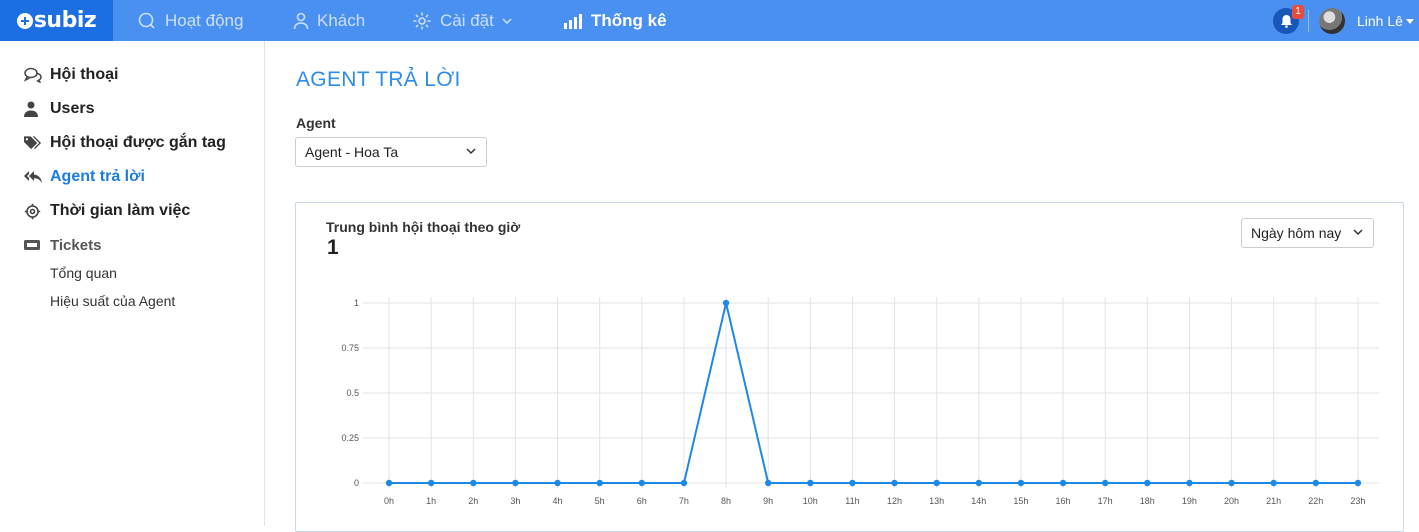  What do you see at coordinates (352, 152) in the screenshot?
I see `agent-select-value: Agent - Hoa Ta` at bounding box center [352, 152].